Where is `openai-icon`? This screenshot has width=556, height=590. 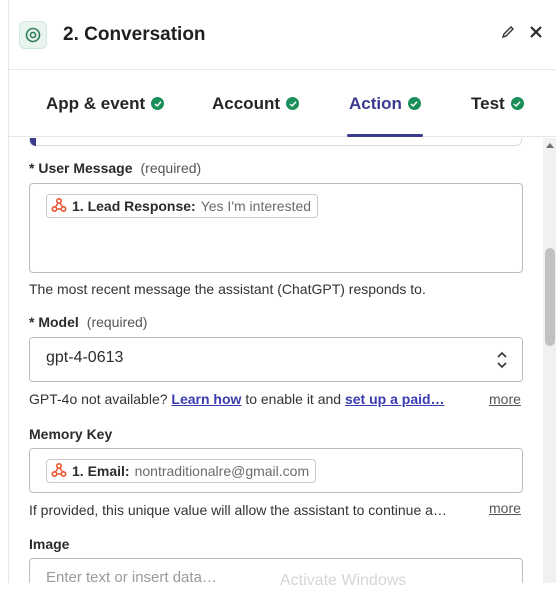
openai-icon is located at coordinates (33, 35).